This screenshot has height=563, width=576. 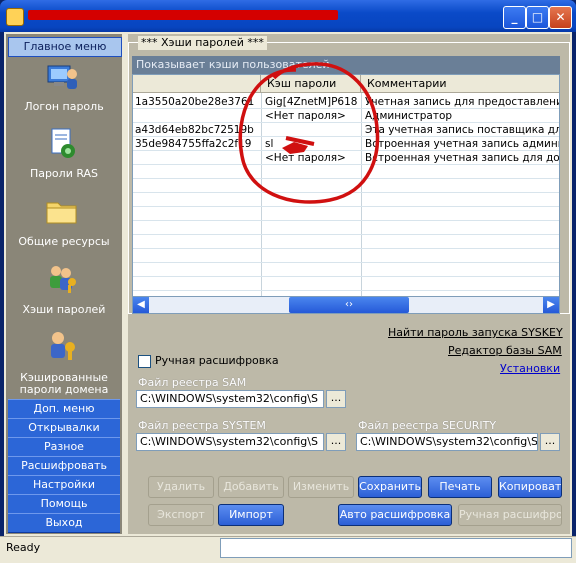 What do you see at coordinates (64, 485) in the screenshot?
I see `sidebar-button-settings: Настройки` at bounding box center [64, 485].